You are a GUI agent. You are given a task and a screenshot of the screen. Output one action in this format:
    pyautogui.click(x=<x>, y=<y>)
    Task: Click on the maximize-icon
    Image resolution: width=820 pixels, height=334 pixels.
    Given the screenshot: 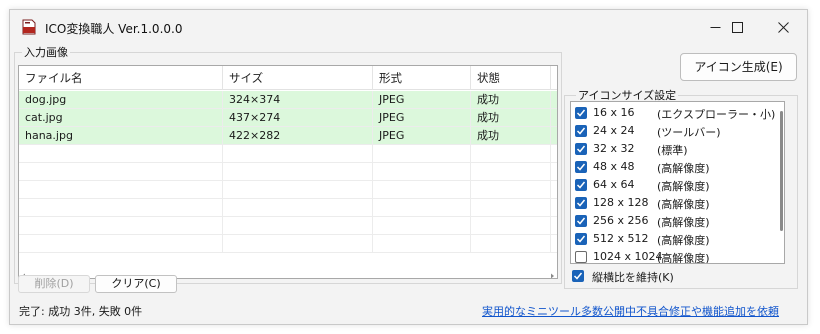 What is the action you would take?
    pyautogui.click(x=737, y=27)
    